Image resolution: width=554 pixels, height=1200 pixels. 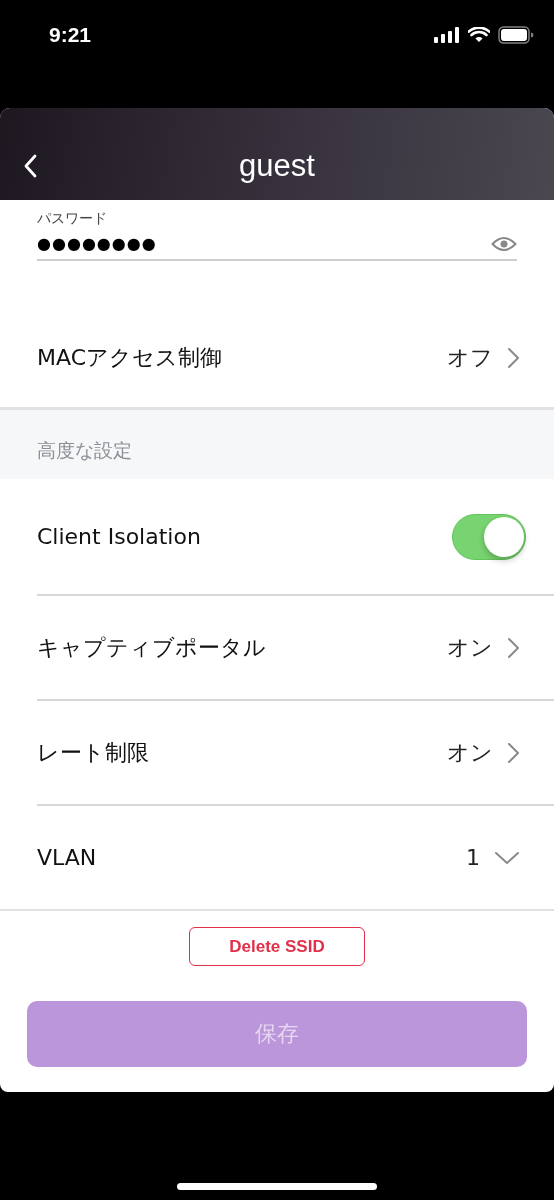 I want to click on setting-label: レート制限, so click(x=93, y=752).